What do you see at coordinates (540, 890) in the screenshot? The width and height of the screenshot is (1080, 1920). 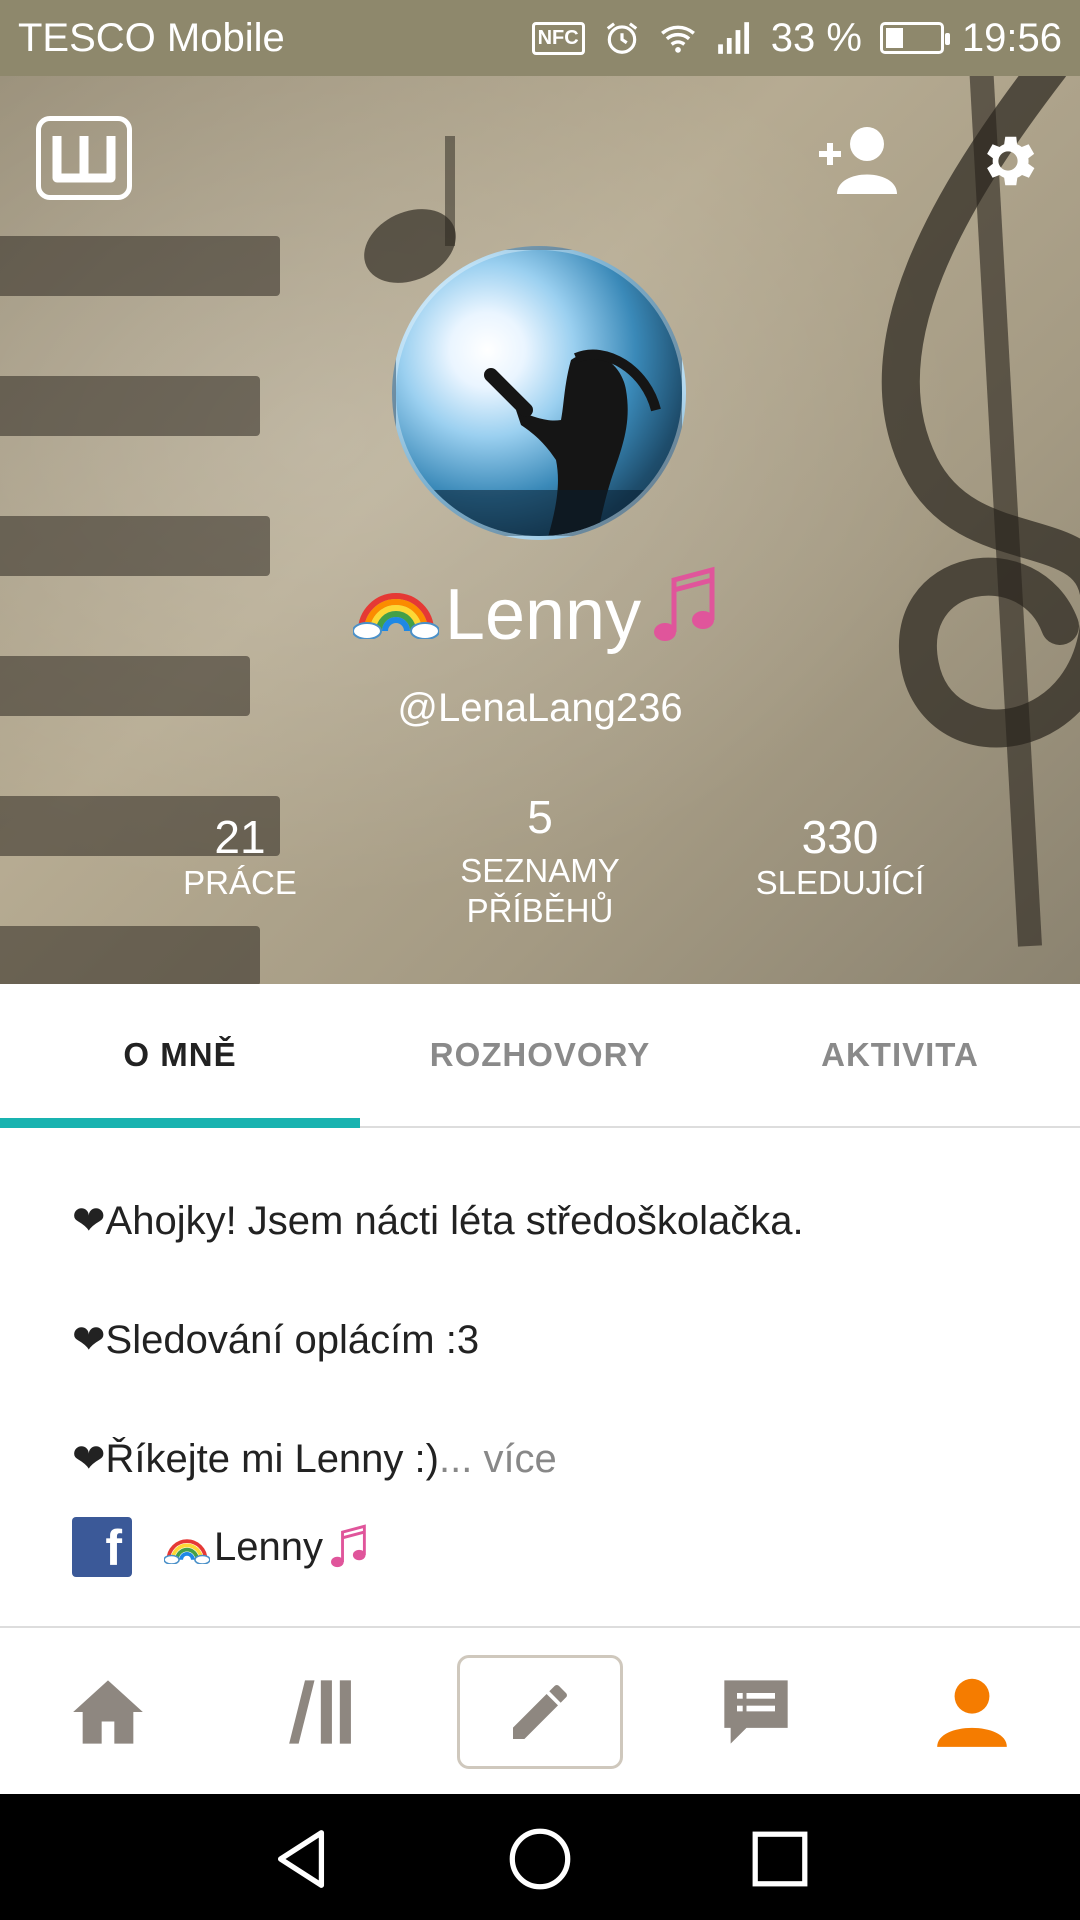 I see `stat-reading-lists-label: SEZNAMY PŘÍBĚHŮ` at bounding box center [540, 890].